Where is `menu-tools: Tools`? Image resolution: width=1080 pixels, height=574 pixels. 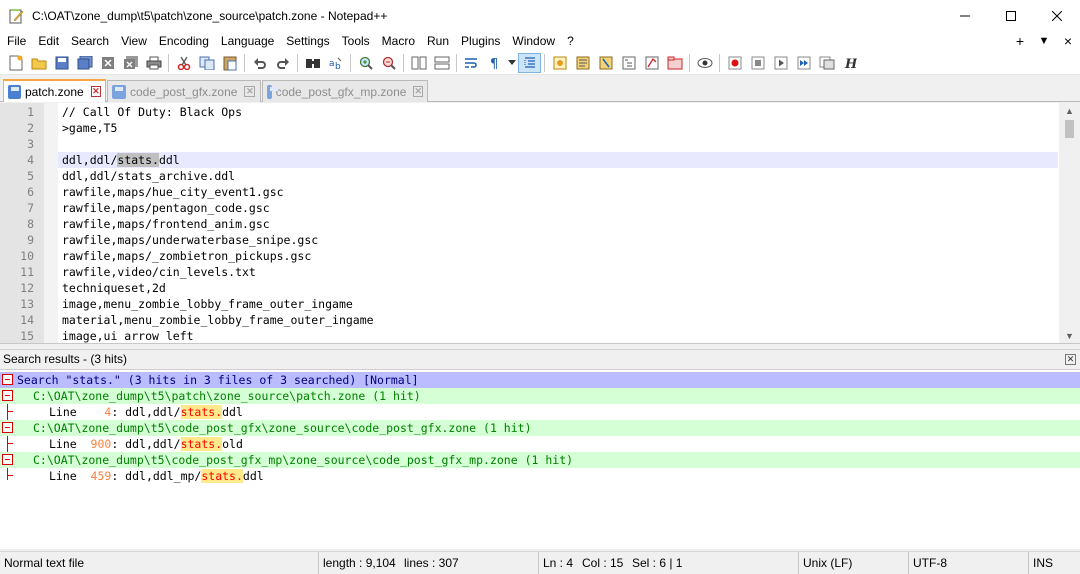
menu-tools: Tools is located at coordinates (355, 41).